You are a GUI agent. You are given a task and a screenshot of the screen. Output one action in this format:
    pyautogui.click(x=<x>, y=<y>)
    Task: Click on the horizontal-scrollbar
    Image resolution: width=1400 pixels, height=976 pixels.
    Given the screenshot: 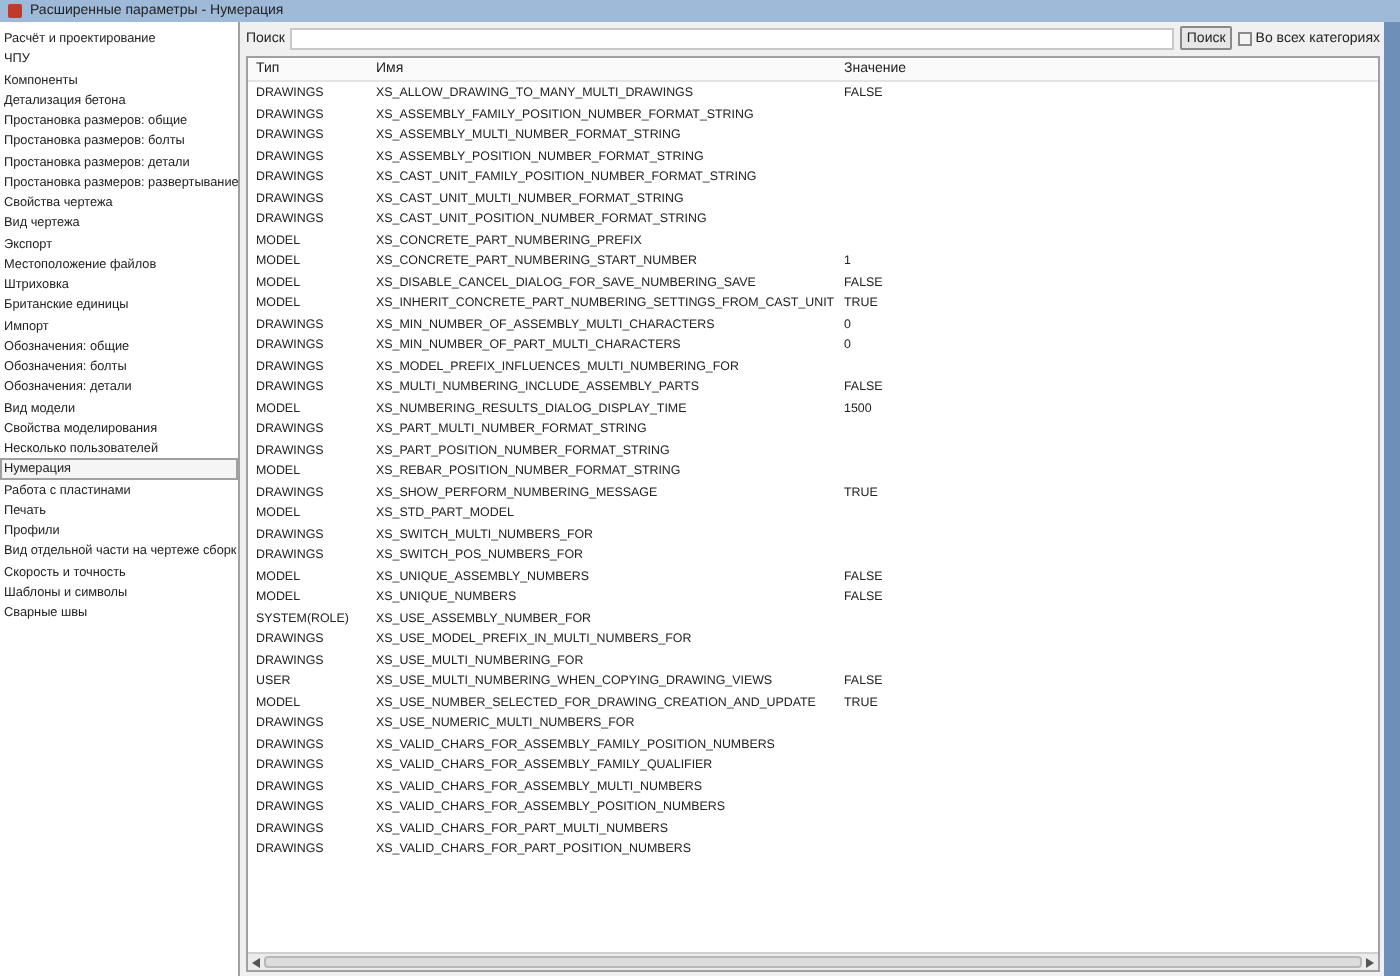 What is the action you would take?
    pyautogui.click(x=813, y=961)
    